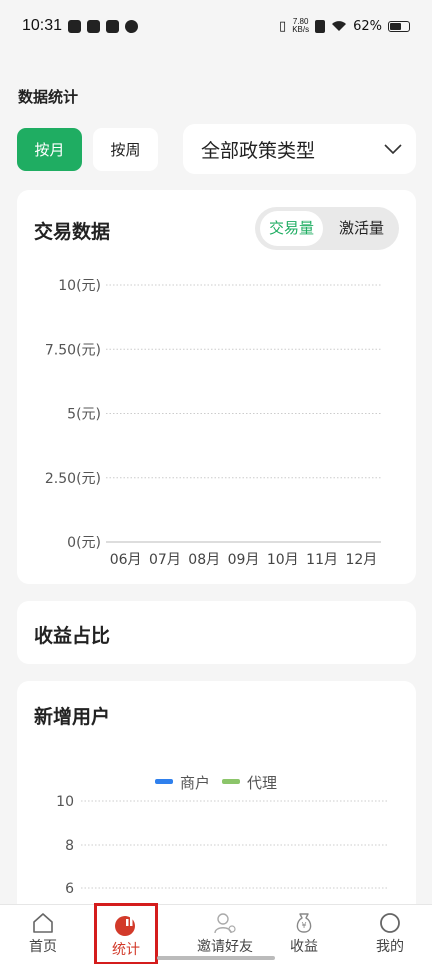 This screenshot has height=964, width=432. Describe the element at coordinates (125, 149) in the screenshot. I see `filter-week-button: 按周` at that location.